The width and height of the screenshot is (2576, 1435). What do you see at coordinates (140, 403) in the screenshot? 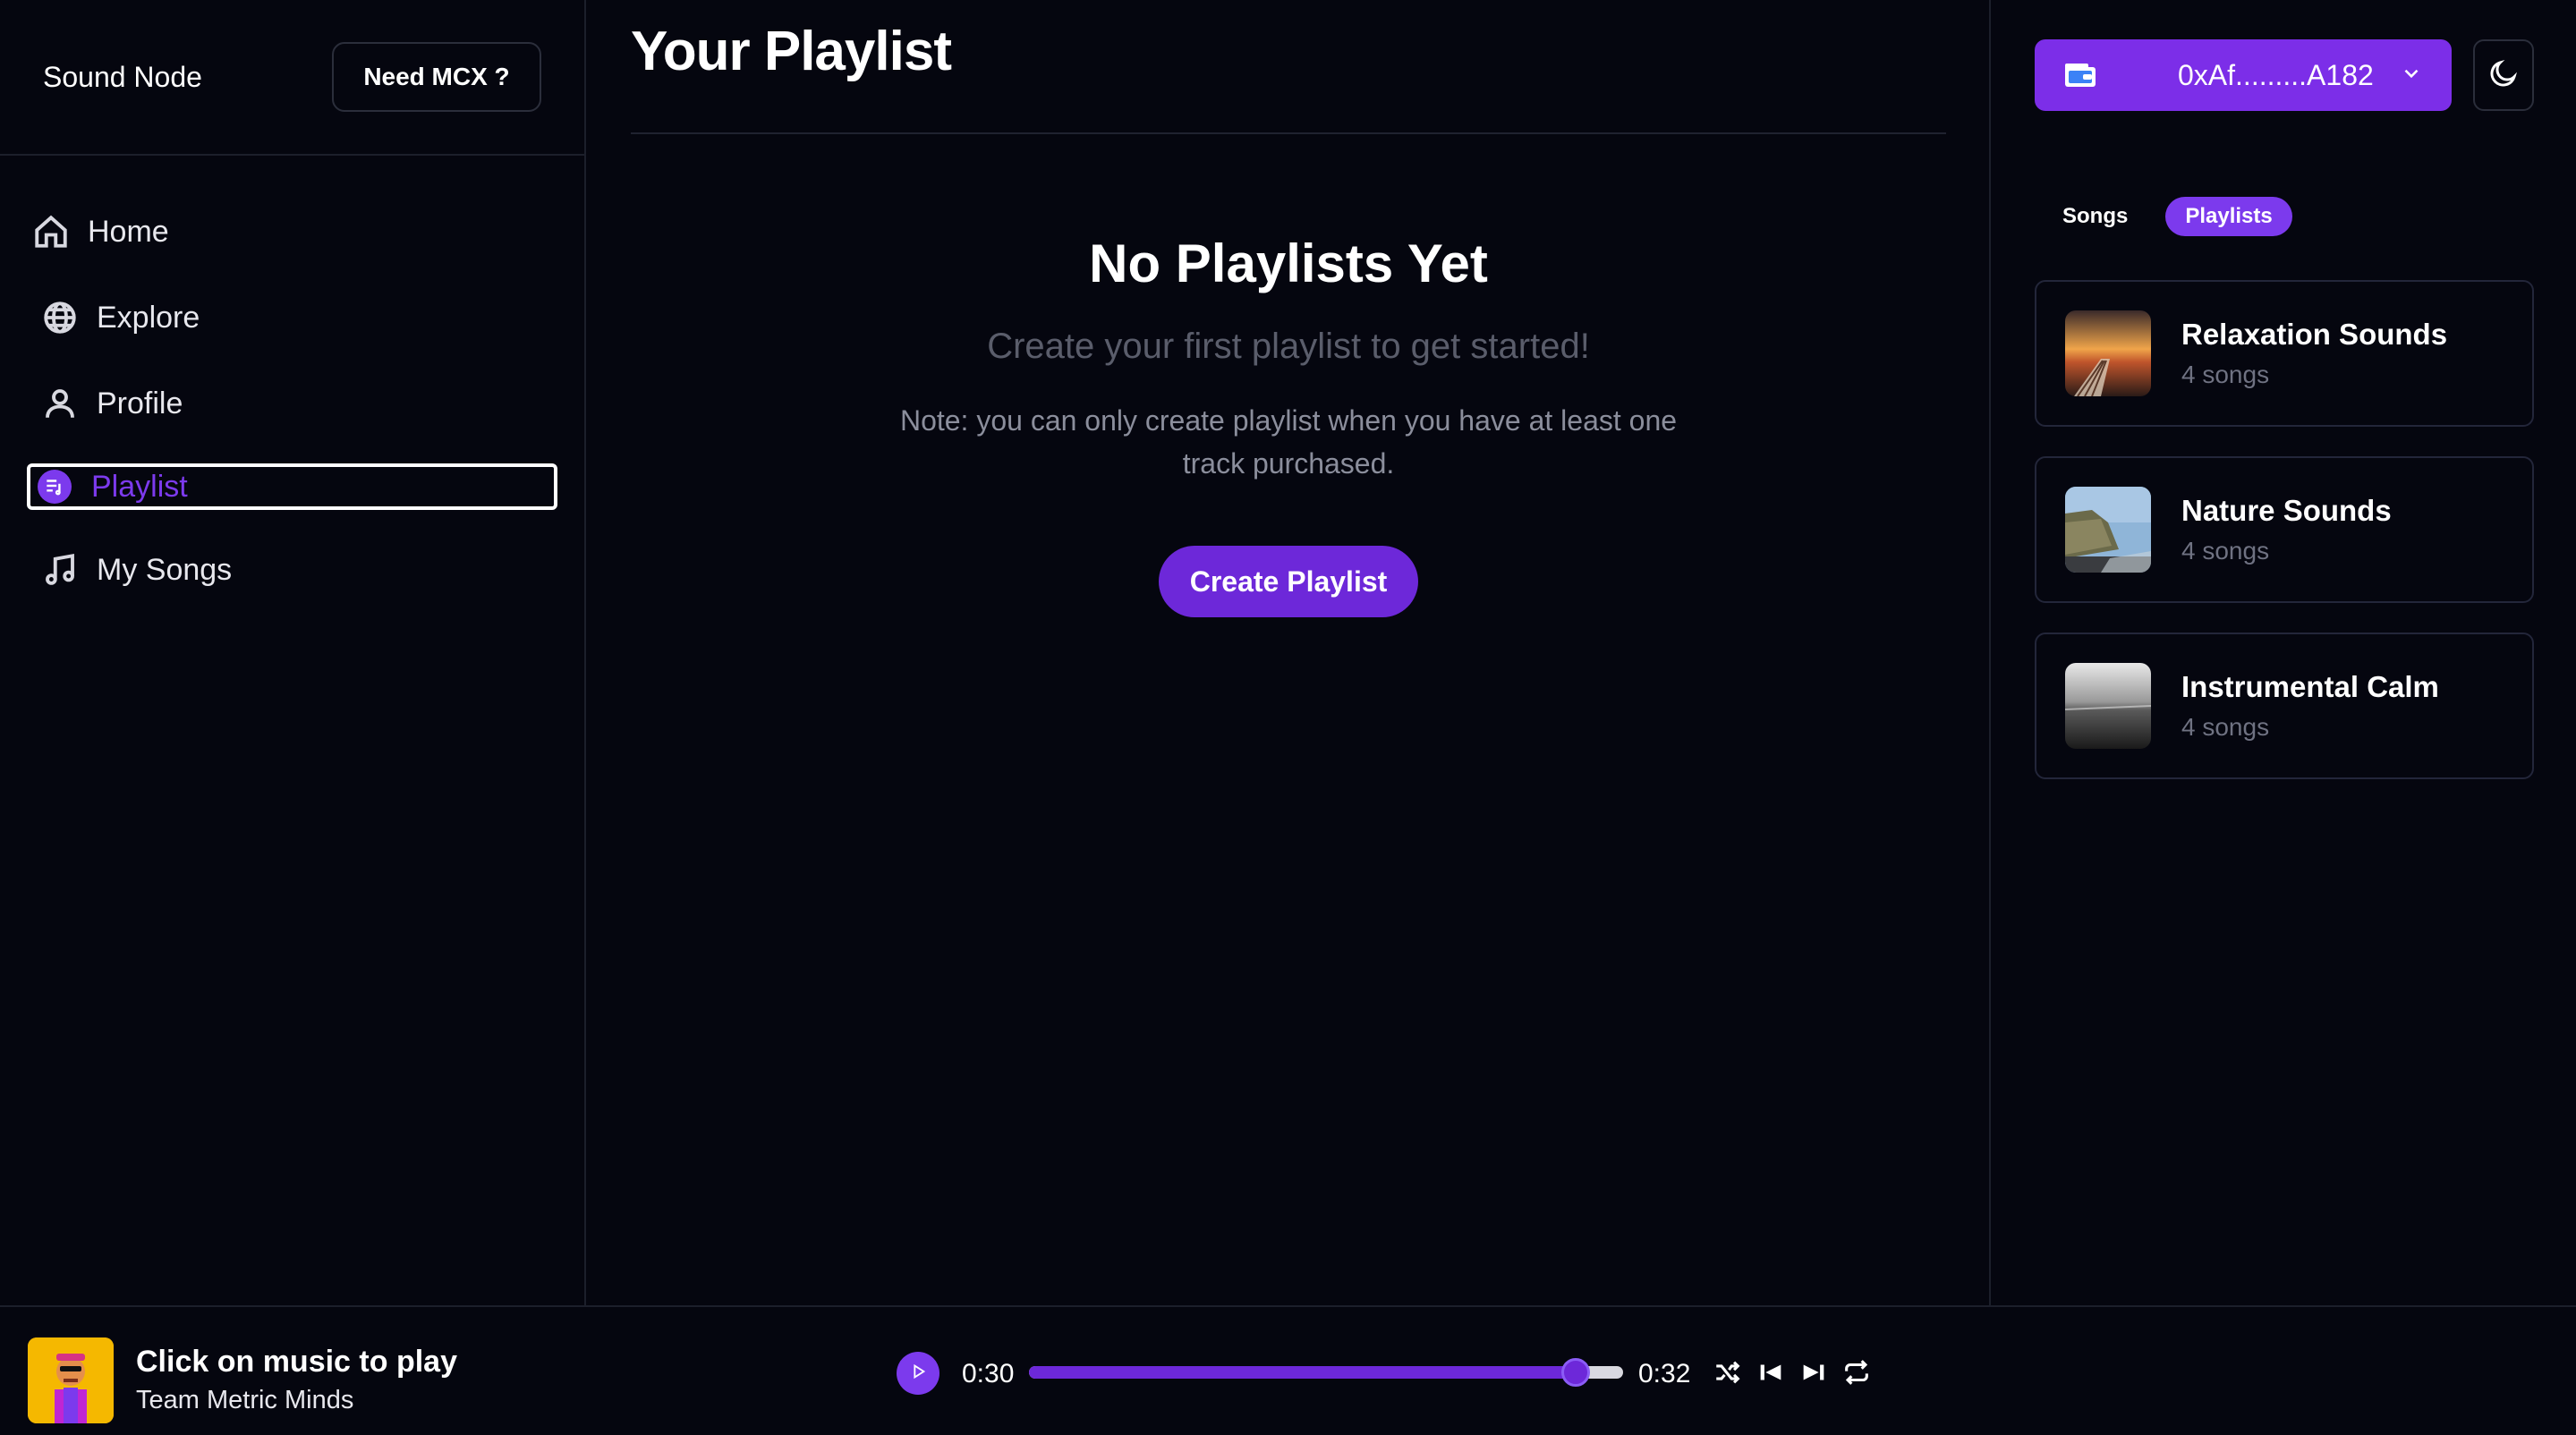
I see `sidebar-item-label: Profile` at bounding box center [140, 403].